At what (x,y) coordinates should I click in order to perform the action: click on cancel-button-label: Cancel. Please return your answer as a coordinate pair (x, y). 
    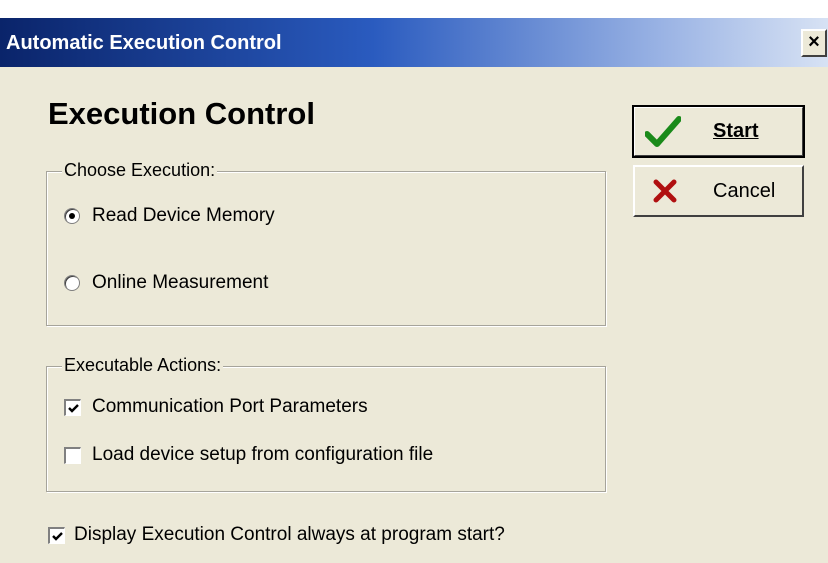
    Looking at the image, I should click on (744, 191).